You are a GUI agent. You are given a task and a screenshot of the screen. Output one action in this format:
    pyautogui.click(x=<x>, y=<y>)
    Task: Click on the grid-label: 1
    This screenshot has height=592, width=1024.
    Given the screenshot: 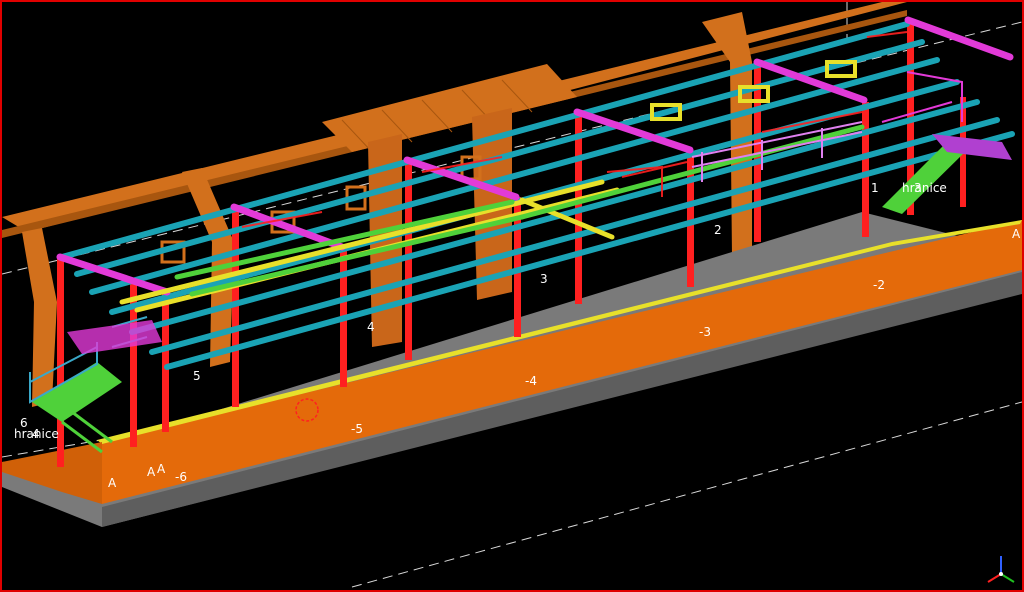 What is the action you would take?
    pyautogui.click(x=875, y=188)
    